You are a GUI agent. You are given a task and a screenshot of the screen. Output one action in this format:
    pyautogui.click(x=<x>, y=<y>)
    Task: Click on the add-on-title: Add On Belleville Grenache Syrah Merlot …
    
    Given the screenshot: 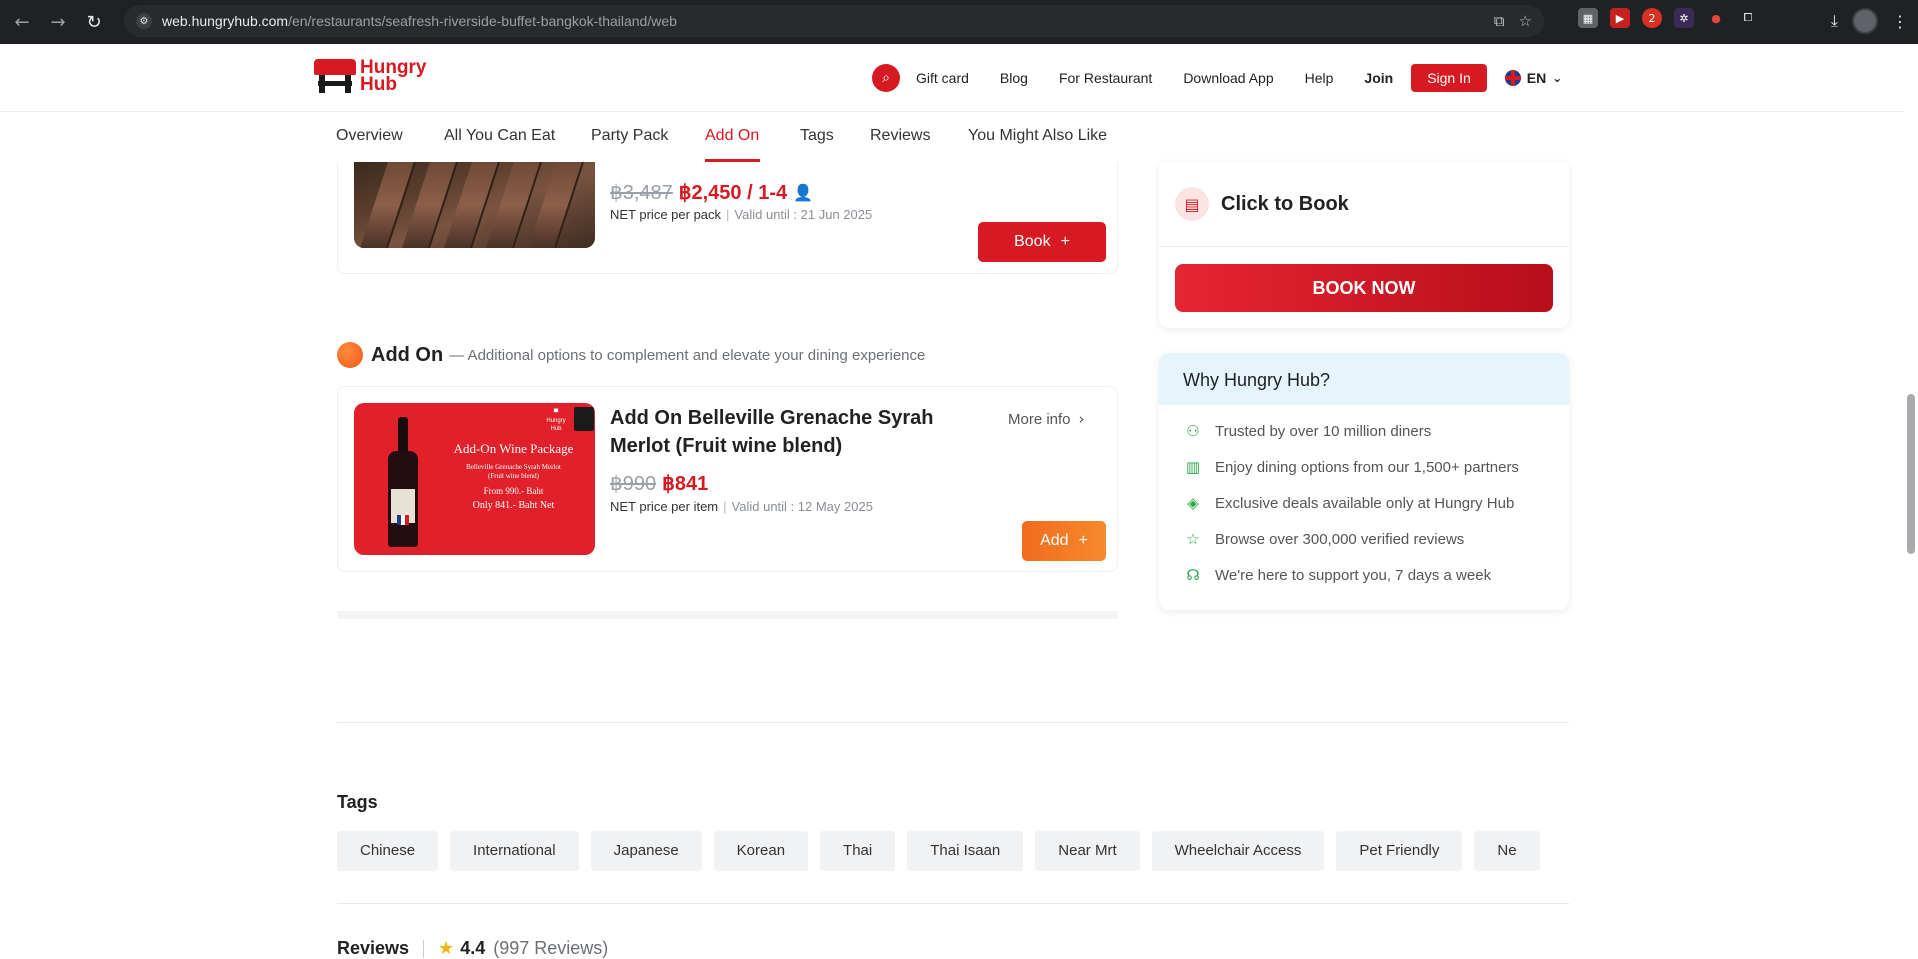 What is the action you would take?
    pyautogui.click(x=800, y=432)
    